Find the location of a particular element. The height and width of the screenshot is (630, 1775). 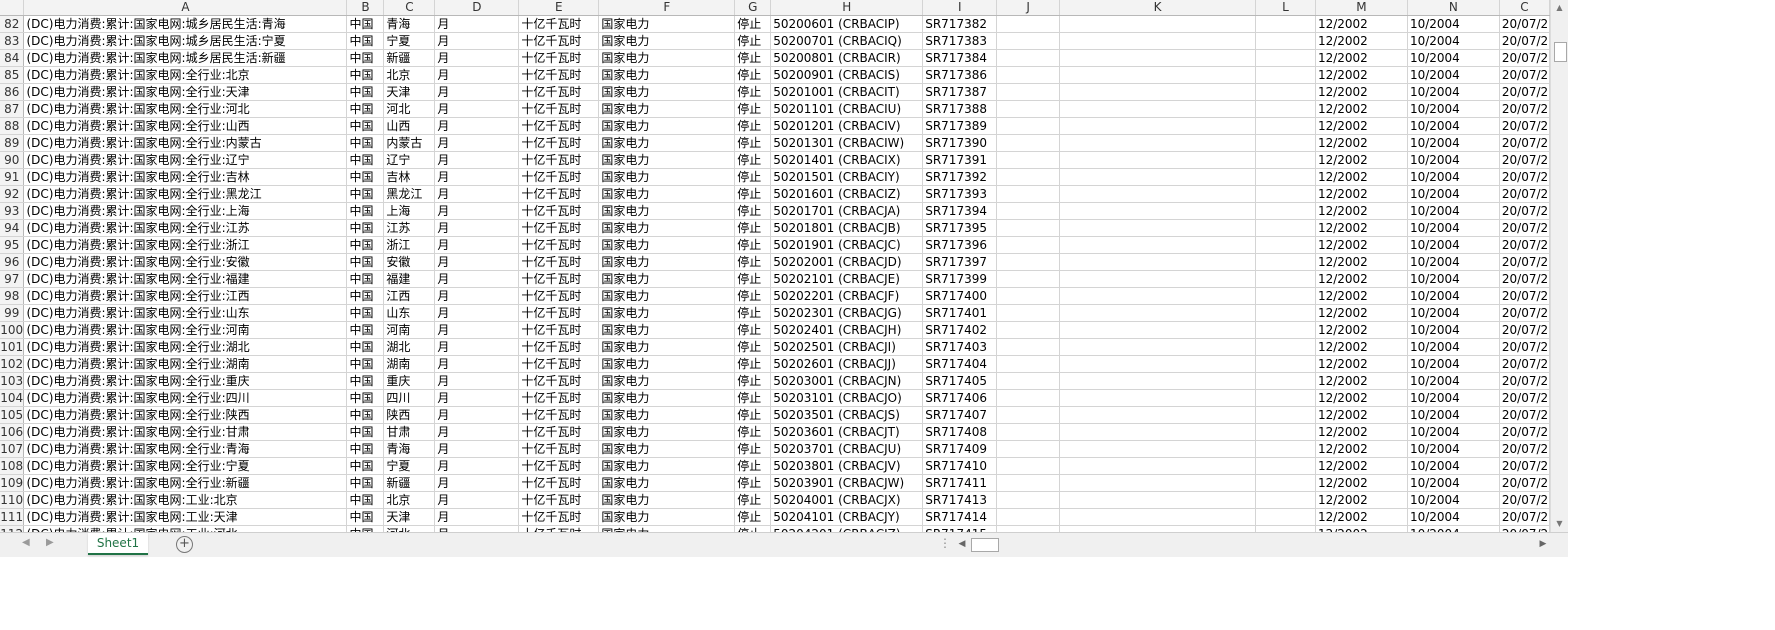

column-header-m: M is located at coordinates (1361, 8).